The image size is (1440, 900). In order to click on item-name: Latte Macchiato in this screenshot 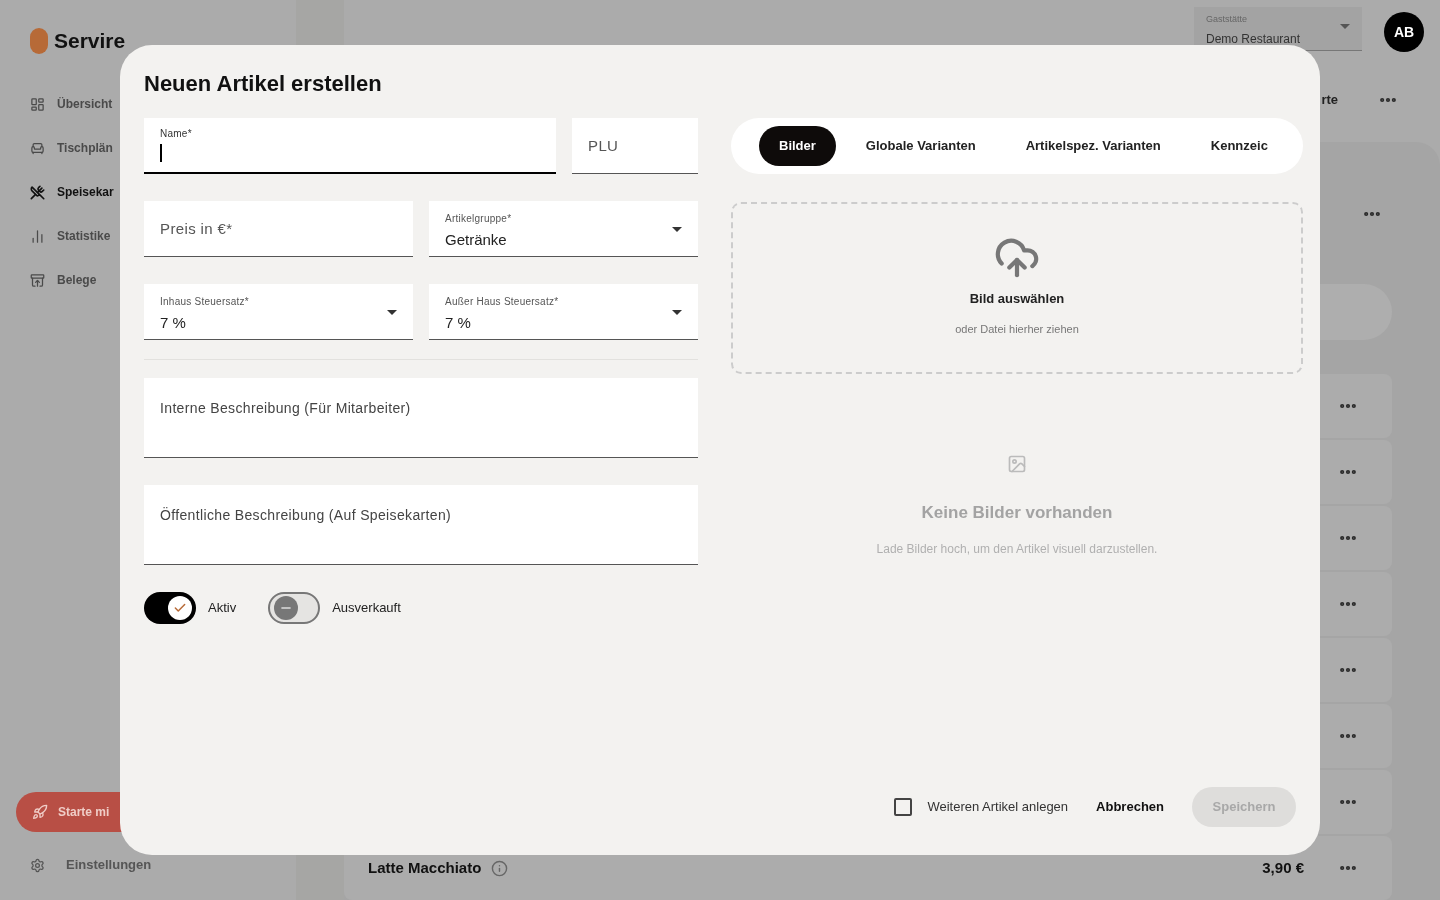, I will do `click(425, 867)`.